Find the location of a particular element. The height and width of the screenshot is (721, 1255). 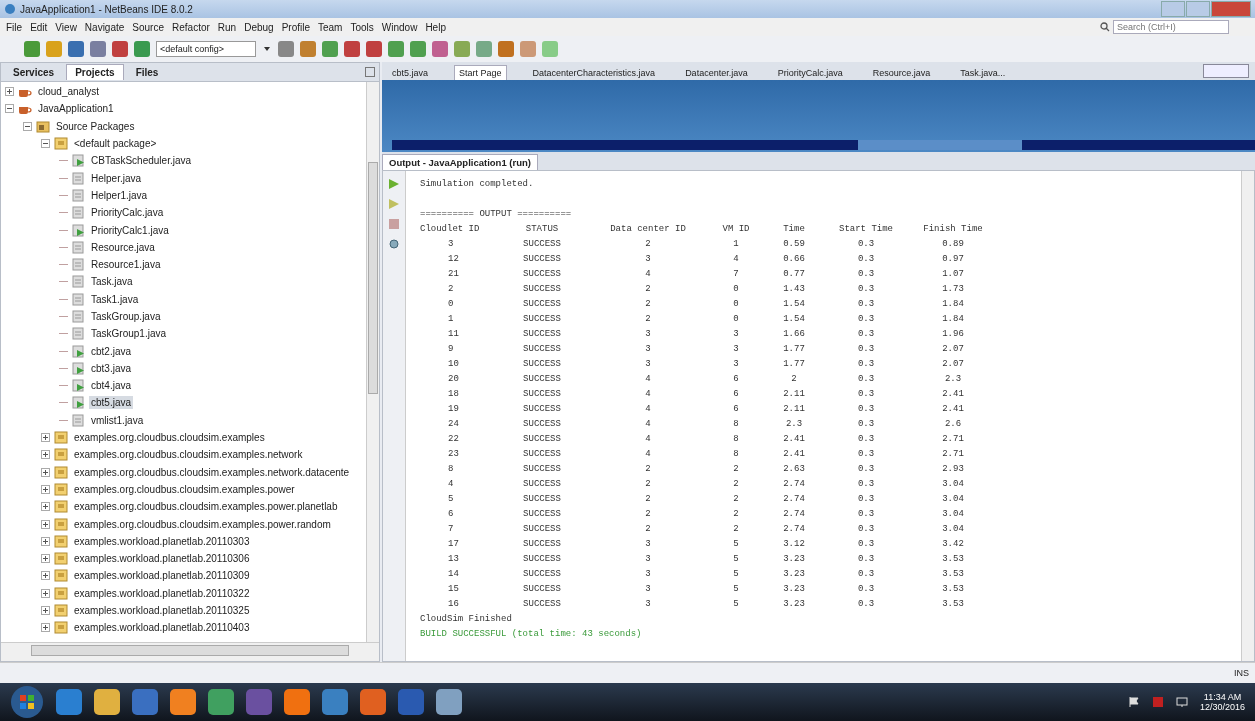

editor-tab: DatacenterCharacteristics.java is located at coordinates (594, 73).